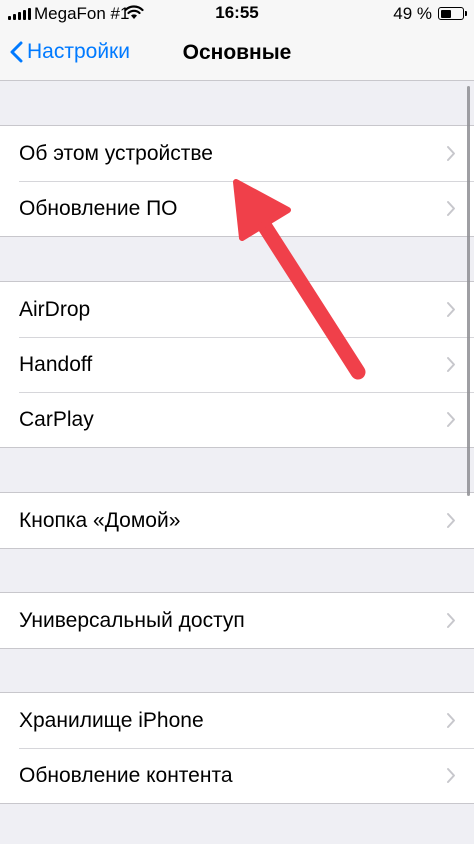 This screenshot has height=844, width=474. I want to click on settings-row-carplay: CarPlay, so click(237, 419).